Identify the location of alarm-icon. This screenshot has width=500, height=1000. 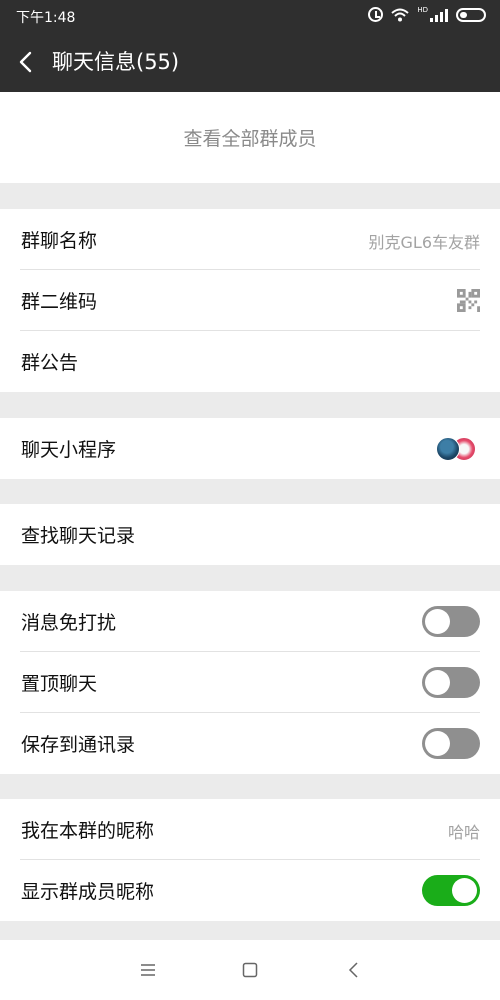
(376, 14).